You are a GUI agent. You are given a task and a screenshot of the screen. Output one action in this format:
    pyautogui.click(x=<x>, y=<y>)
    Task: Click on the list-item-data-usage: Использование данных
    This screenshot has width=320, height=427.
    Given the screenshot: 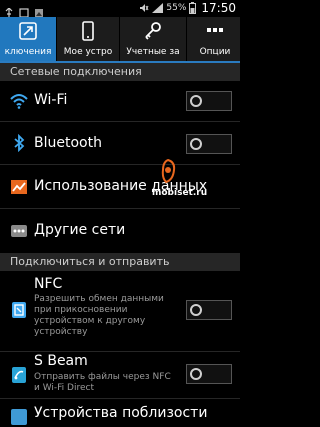 What is the action you would take?
    pyautogui.click(x=120, y=186)
    